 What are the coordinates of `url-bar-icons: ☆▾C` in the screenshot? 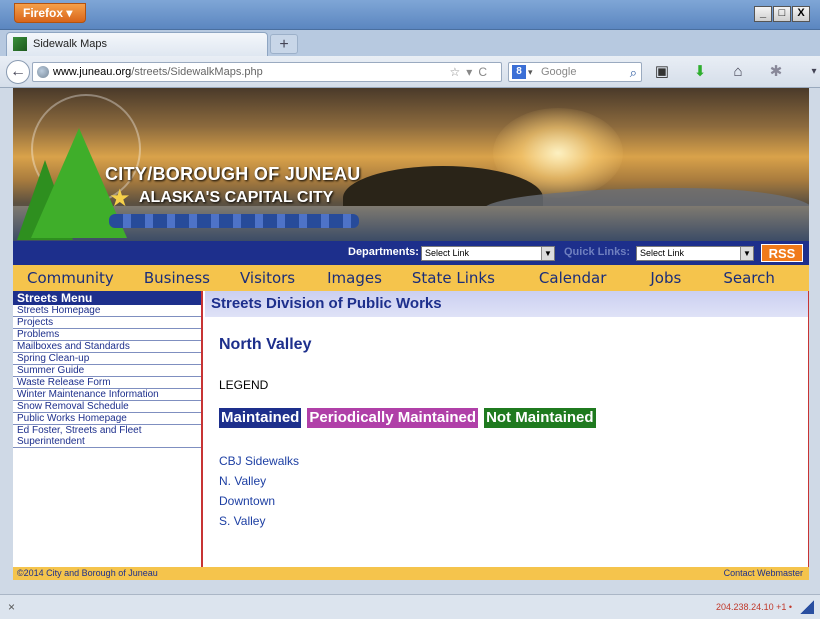 It's located at (471, 72).